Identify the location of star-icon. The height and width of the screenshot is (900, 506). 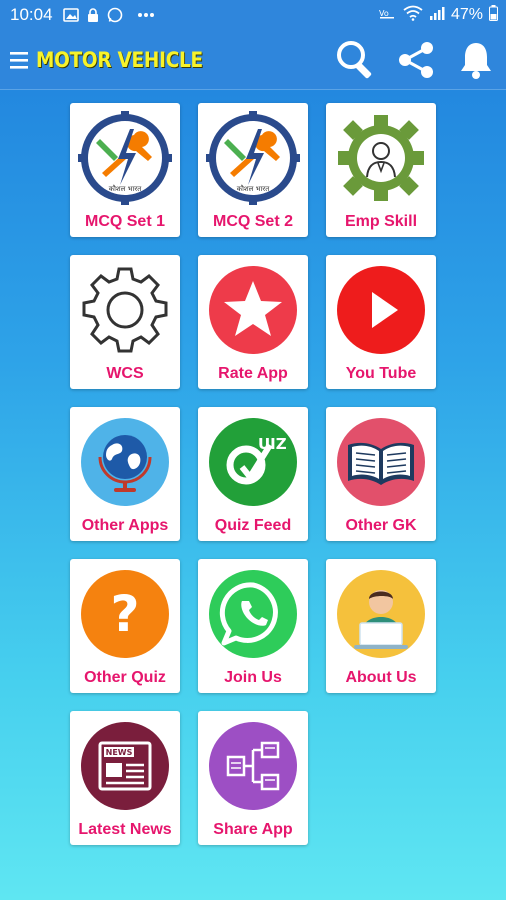
(253, 310).